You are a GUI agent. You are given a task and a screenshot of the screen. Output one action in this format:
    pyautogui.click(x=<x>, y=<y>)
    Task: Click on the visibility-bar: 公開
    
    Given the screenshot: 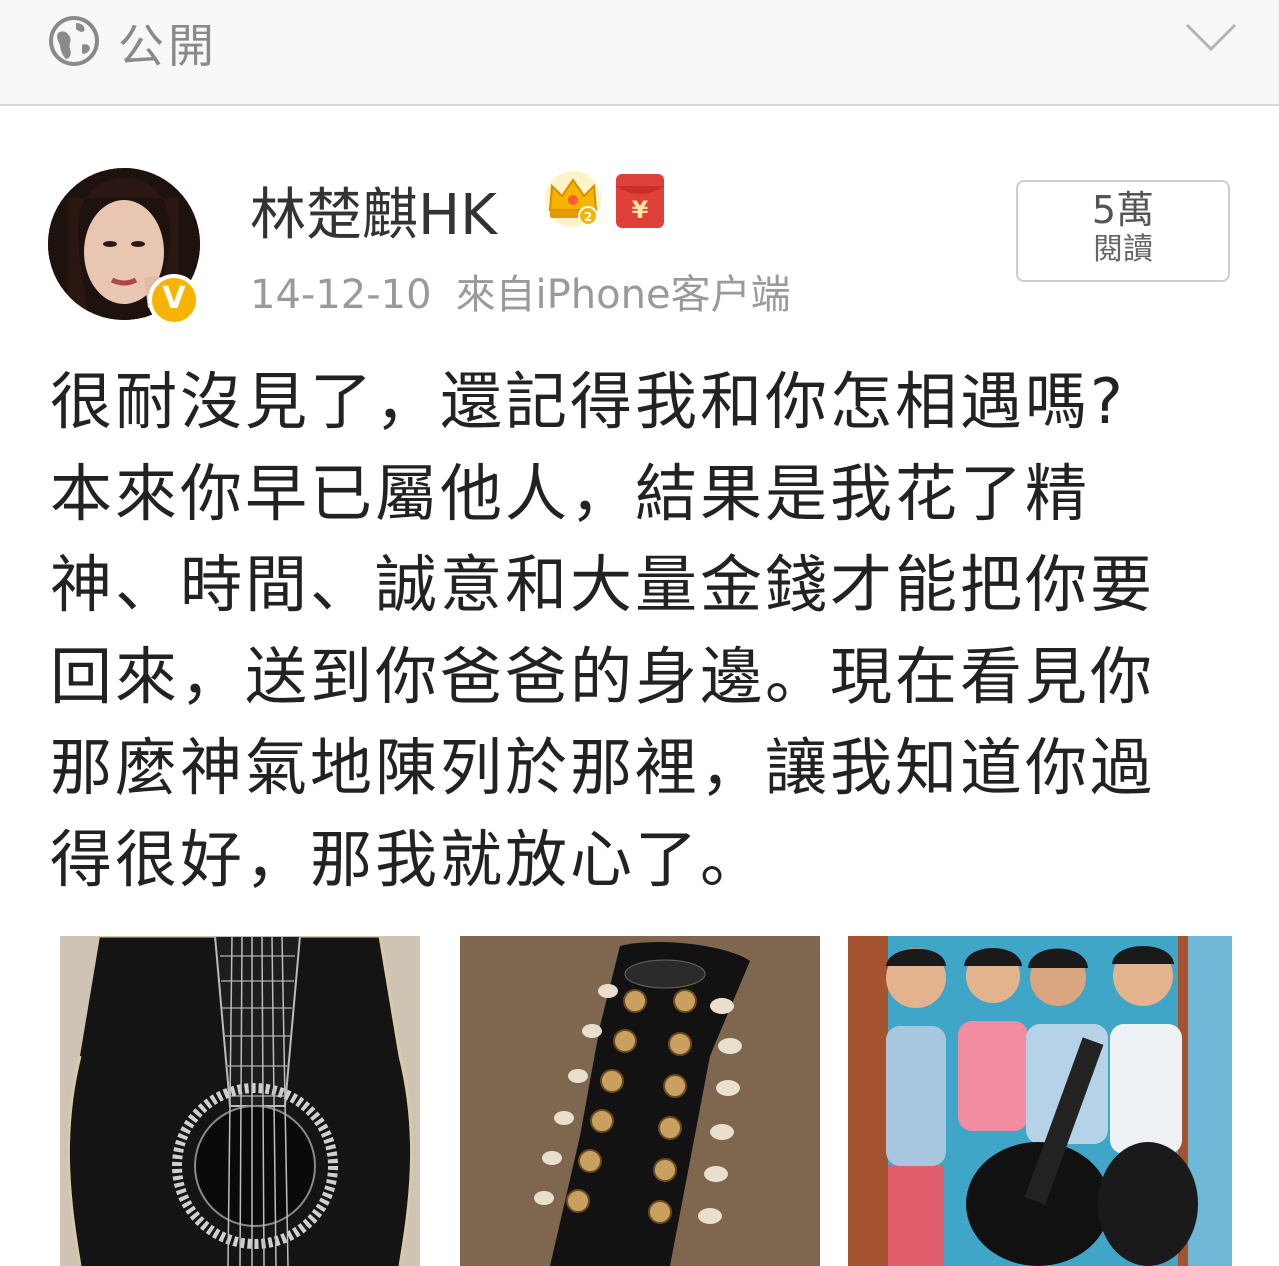 What is the action you would take?
    pyautogui.click(x=639, y=53)
    